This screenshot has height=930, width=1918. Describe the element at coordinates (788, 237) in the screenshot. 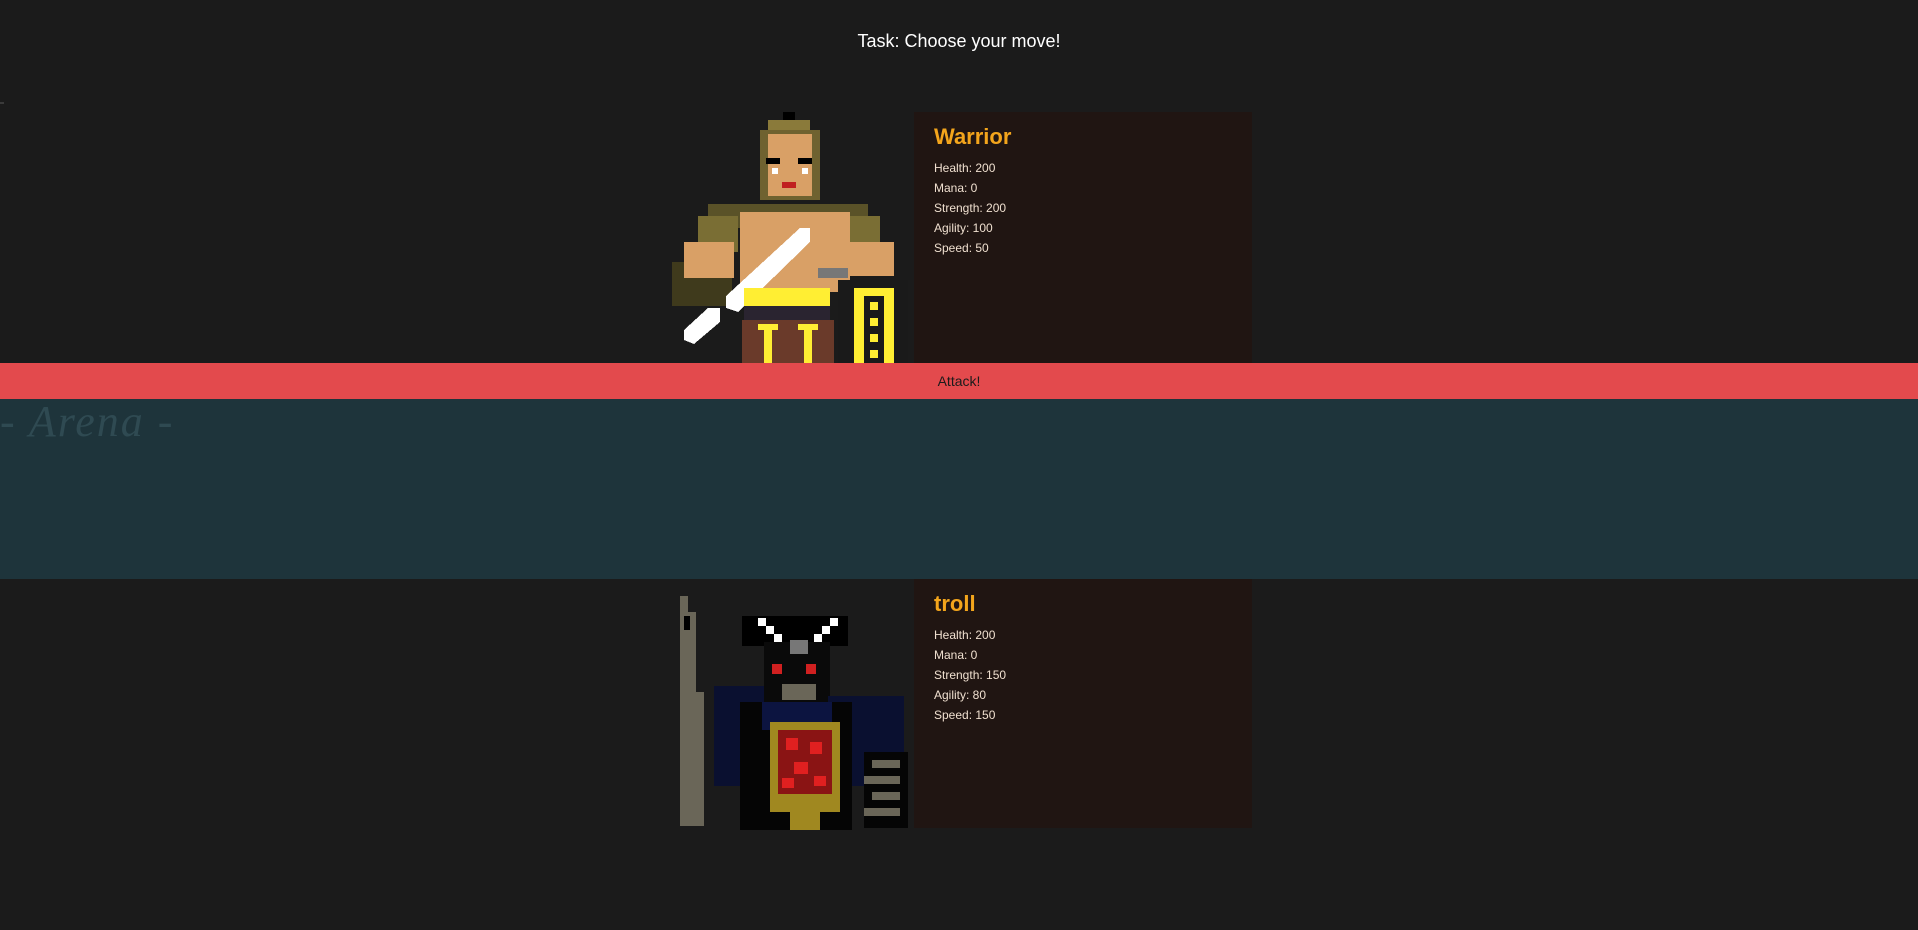

I see `warrior-sprite-icon` at that location.